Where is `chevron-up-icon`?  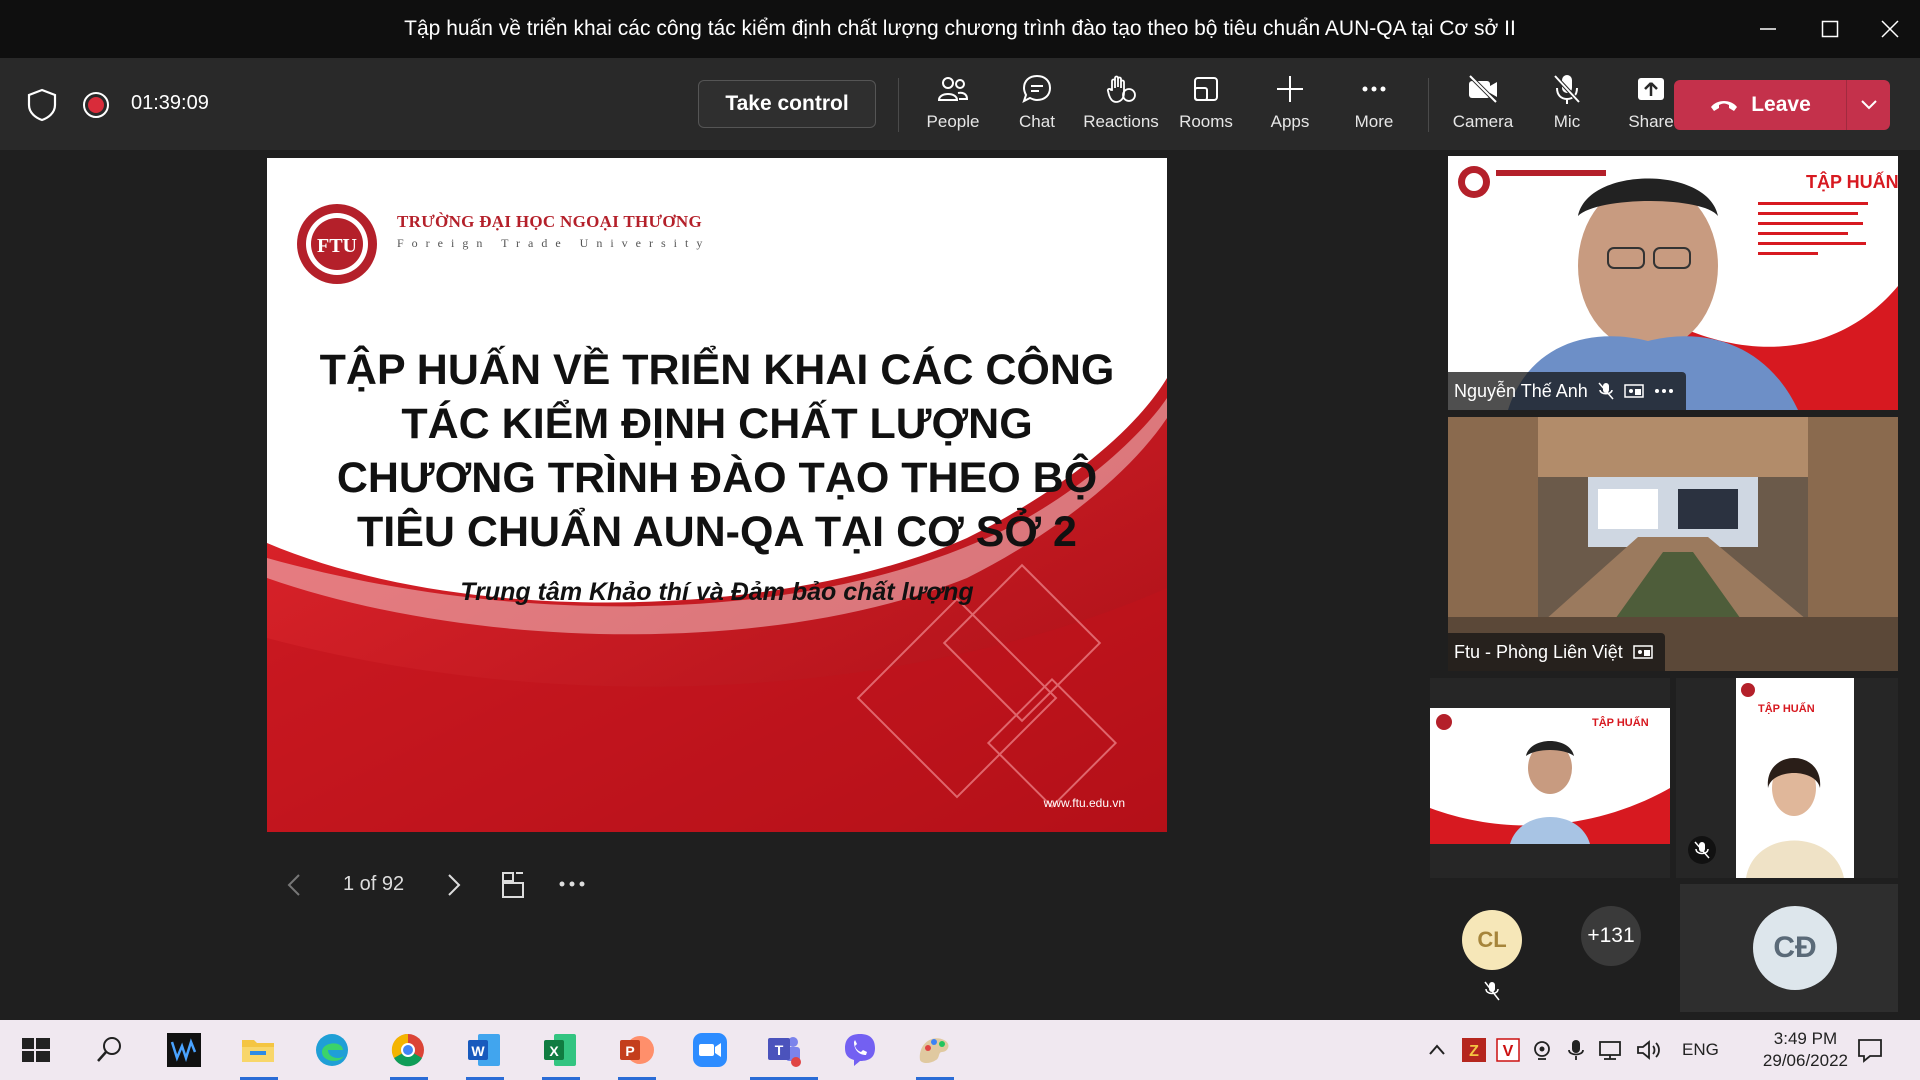
chevron-up-icon is located at coordinates (1437, 1049).